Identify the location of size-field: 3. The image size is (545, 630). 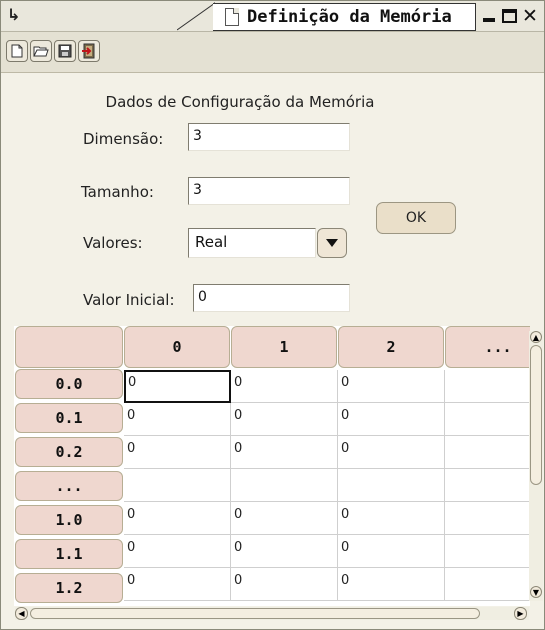
(269, 191).